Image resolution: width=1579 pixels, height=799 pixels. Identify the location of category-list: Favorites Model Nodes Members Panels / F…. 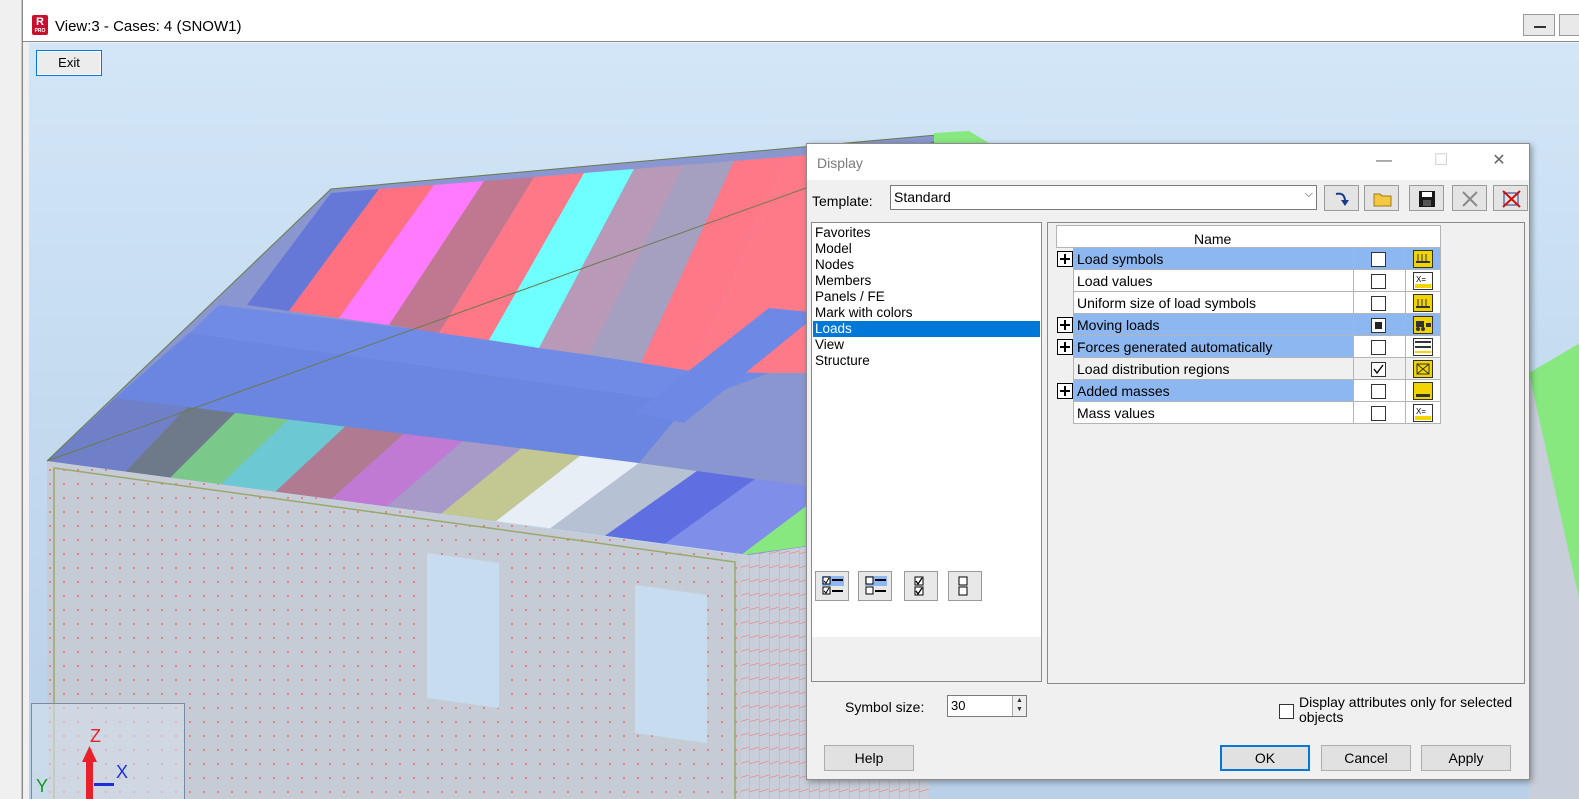
(926, 452).